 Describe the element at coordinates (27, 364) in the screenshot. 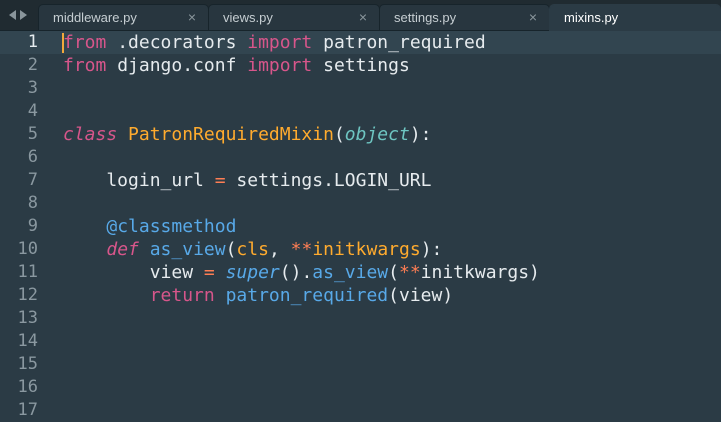

I see `line-number: 15` at that location.